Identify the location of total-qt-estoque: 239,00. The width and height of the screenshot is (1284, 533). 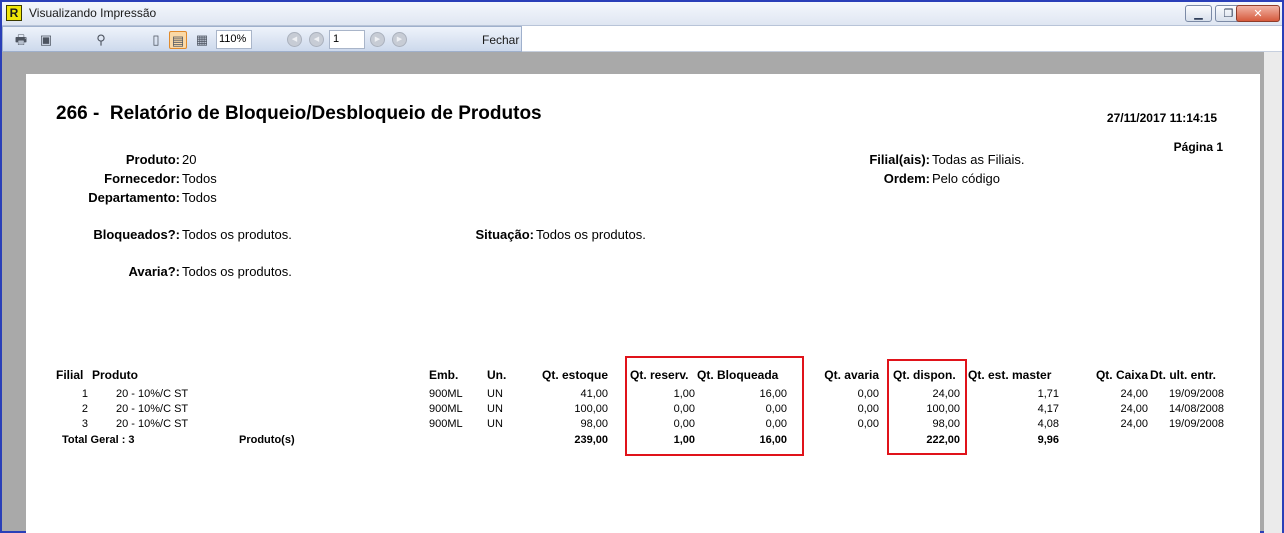
(591, 440).